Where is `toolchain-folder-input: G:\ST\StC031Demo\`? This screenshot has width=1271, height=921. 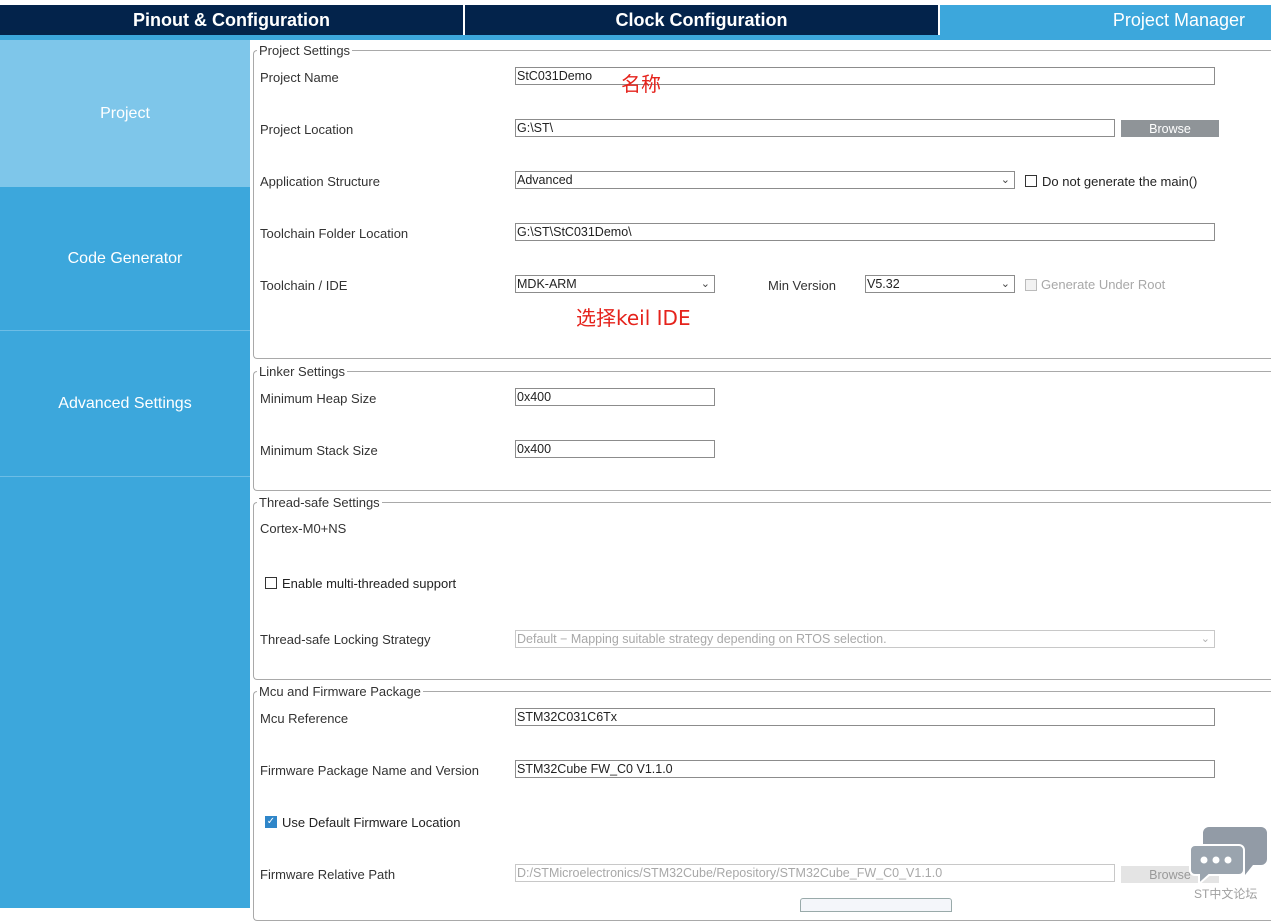
toolchain-folder-input: G:\ST\StC031Demo\ is located at coordinates (865, 232).